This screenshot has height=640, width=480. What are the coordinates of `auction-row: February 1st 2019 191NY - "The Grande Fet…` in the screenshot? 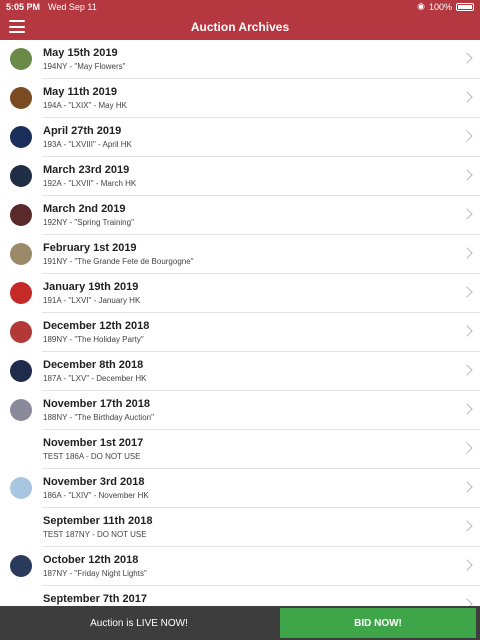 It's located at (240, 254).